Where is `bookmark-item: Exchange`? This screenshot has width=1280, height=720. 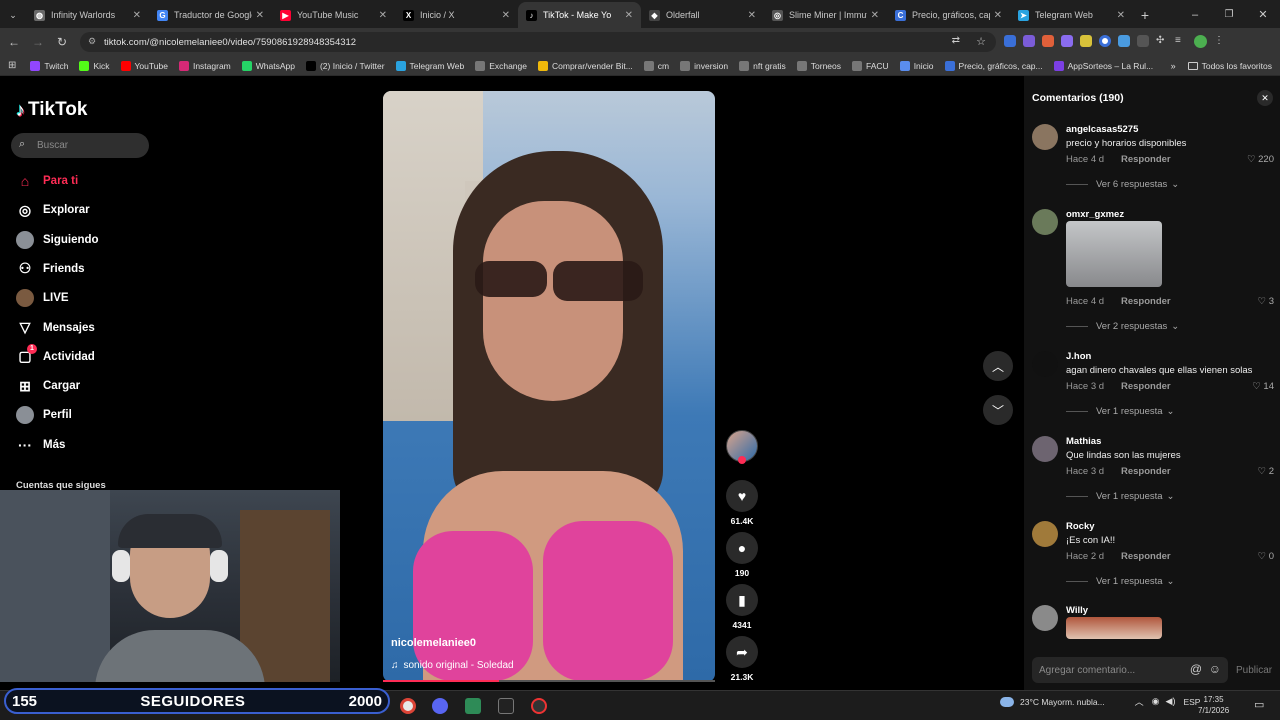 bookmark-item: Exchange is located at coordinates (501, 65).